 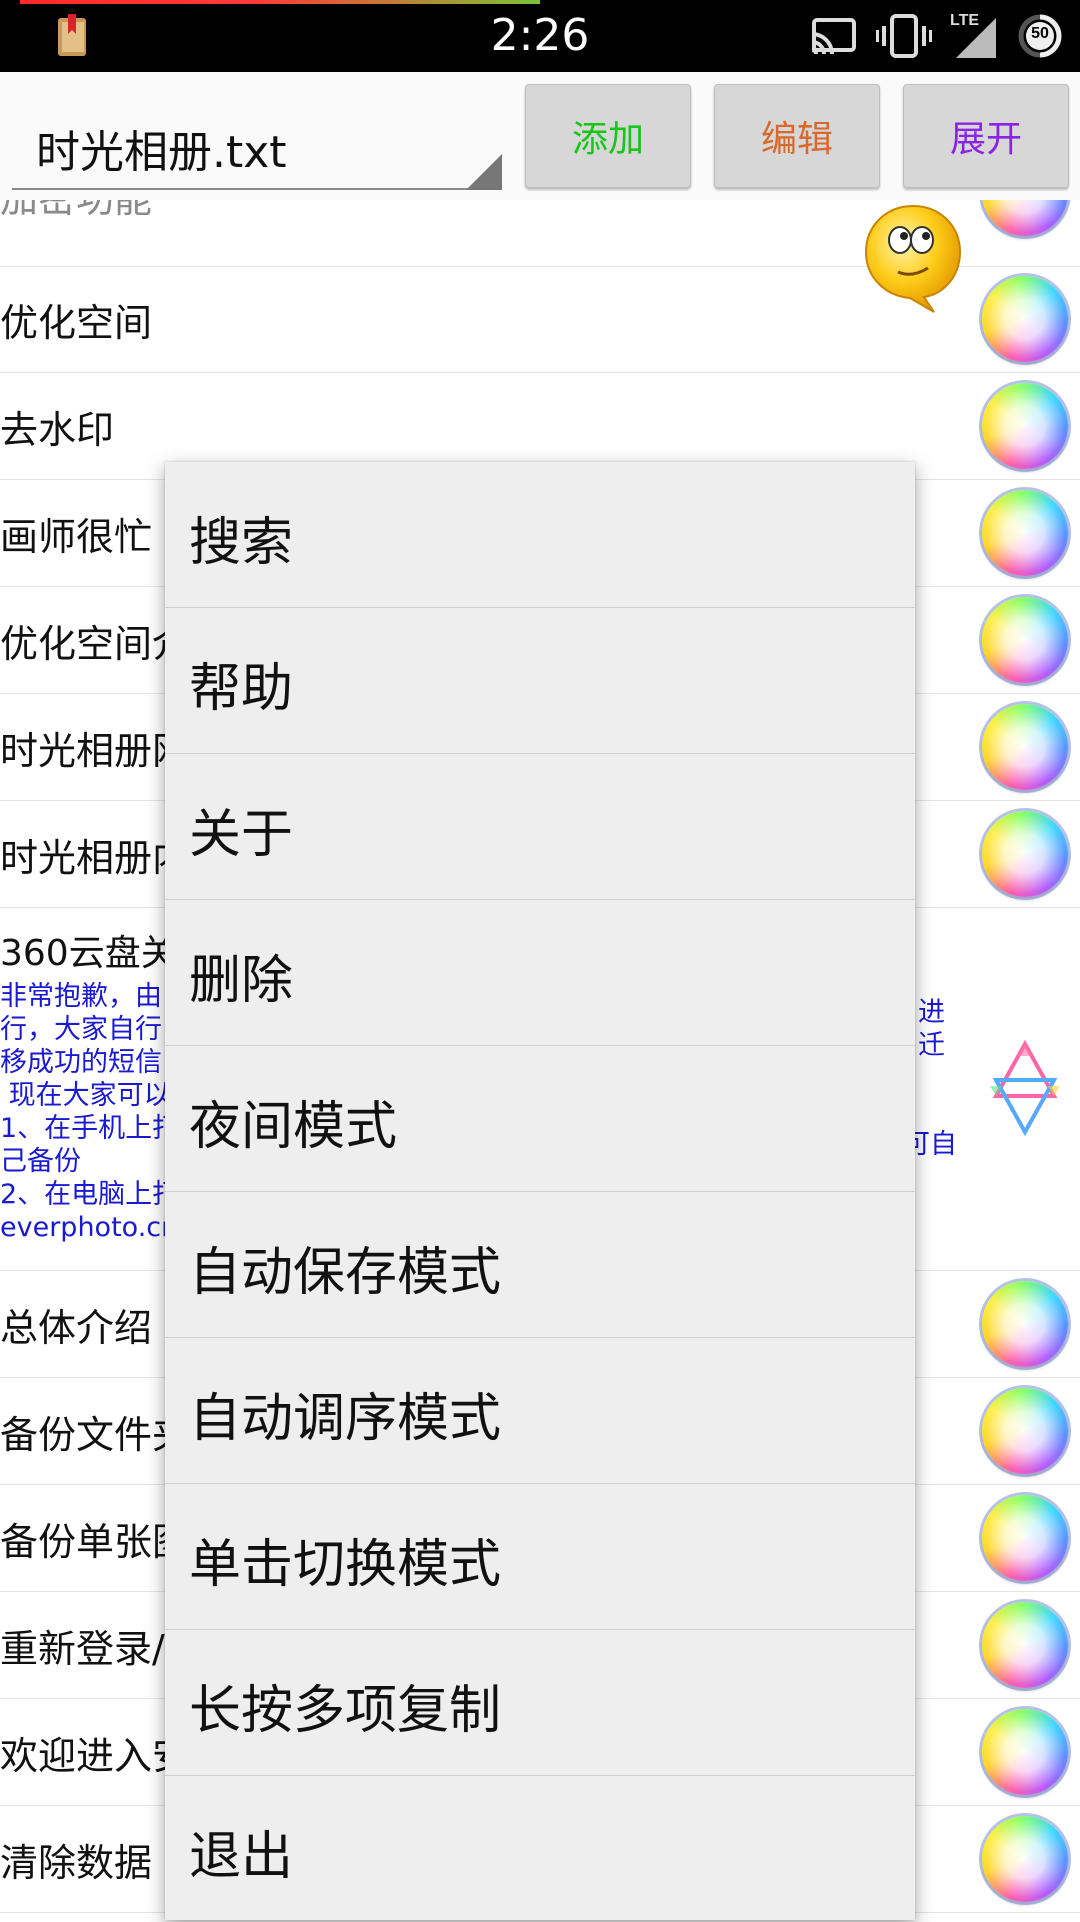 What do you see at coordinates (241, 543) in the screenshot?
I see `menu-item-label: 搜索` at bounding box center [241, 543].